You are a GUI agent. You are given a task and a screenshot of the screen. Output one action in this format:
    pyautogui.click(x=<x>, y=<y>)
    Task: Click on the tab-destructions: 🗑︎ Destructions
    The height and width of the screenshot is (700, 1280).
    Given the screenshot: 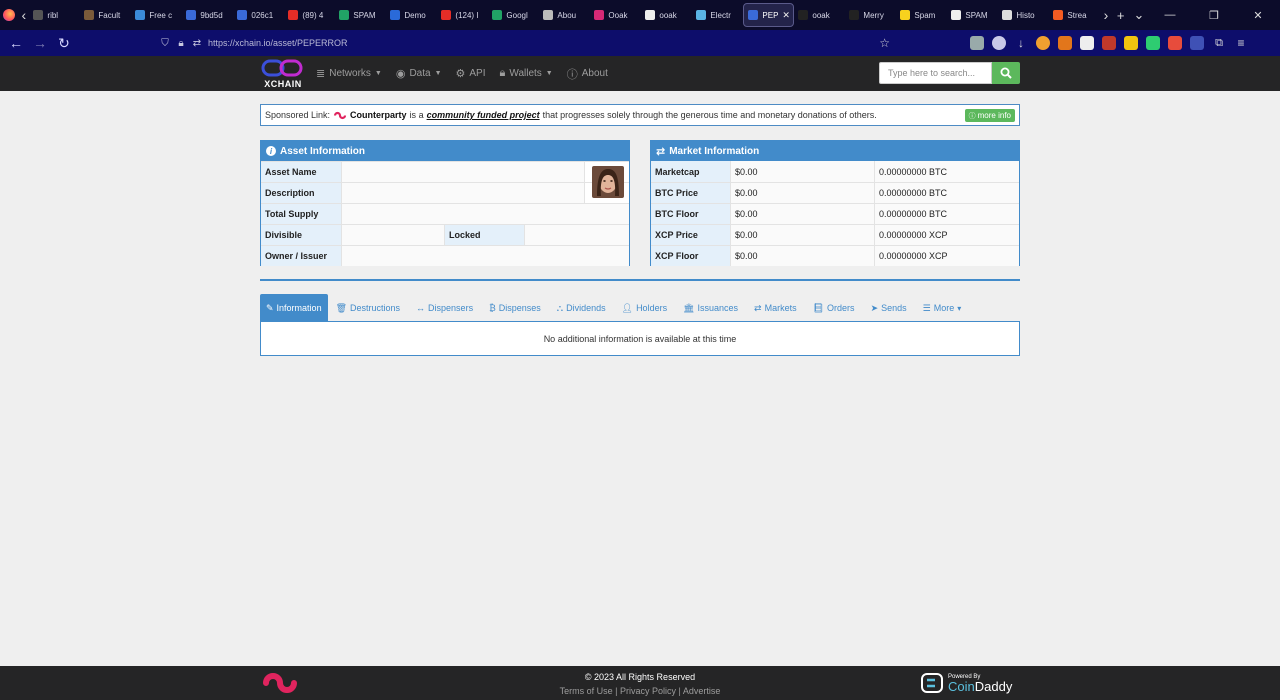 What is the action you would take?
    pyautogui.click(x=368, y=308)
    